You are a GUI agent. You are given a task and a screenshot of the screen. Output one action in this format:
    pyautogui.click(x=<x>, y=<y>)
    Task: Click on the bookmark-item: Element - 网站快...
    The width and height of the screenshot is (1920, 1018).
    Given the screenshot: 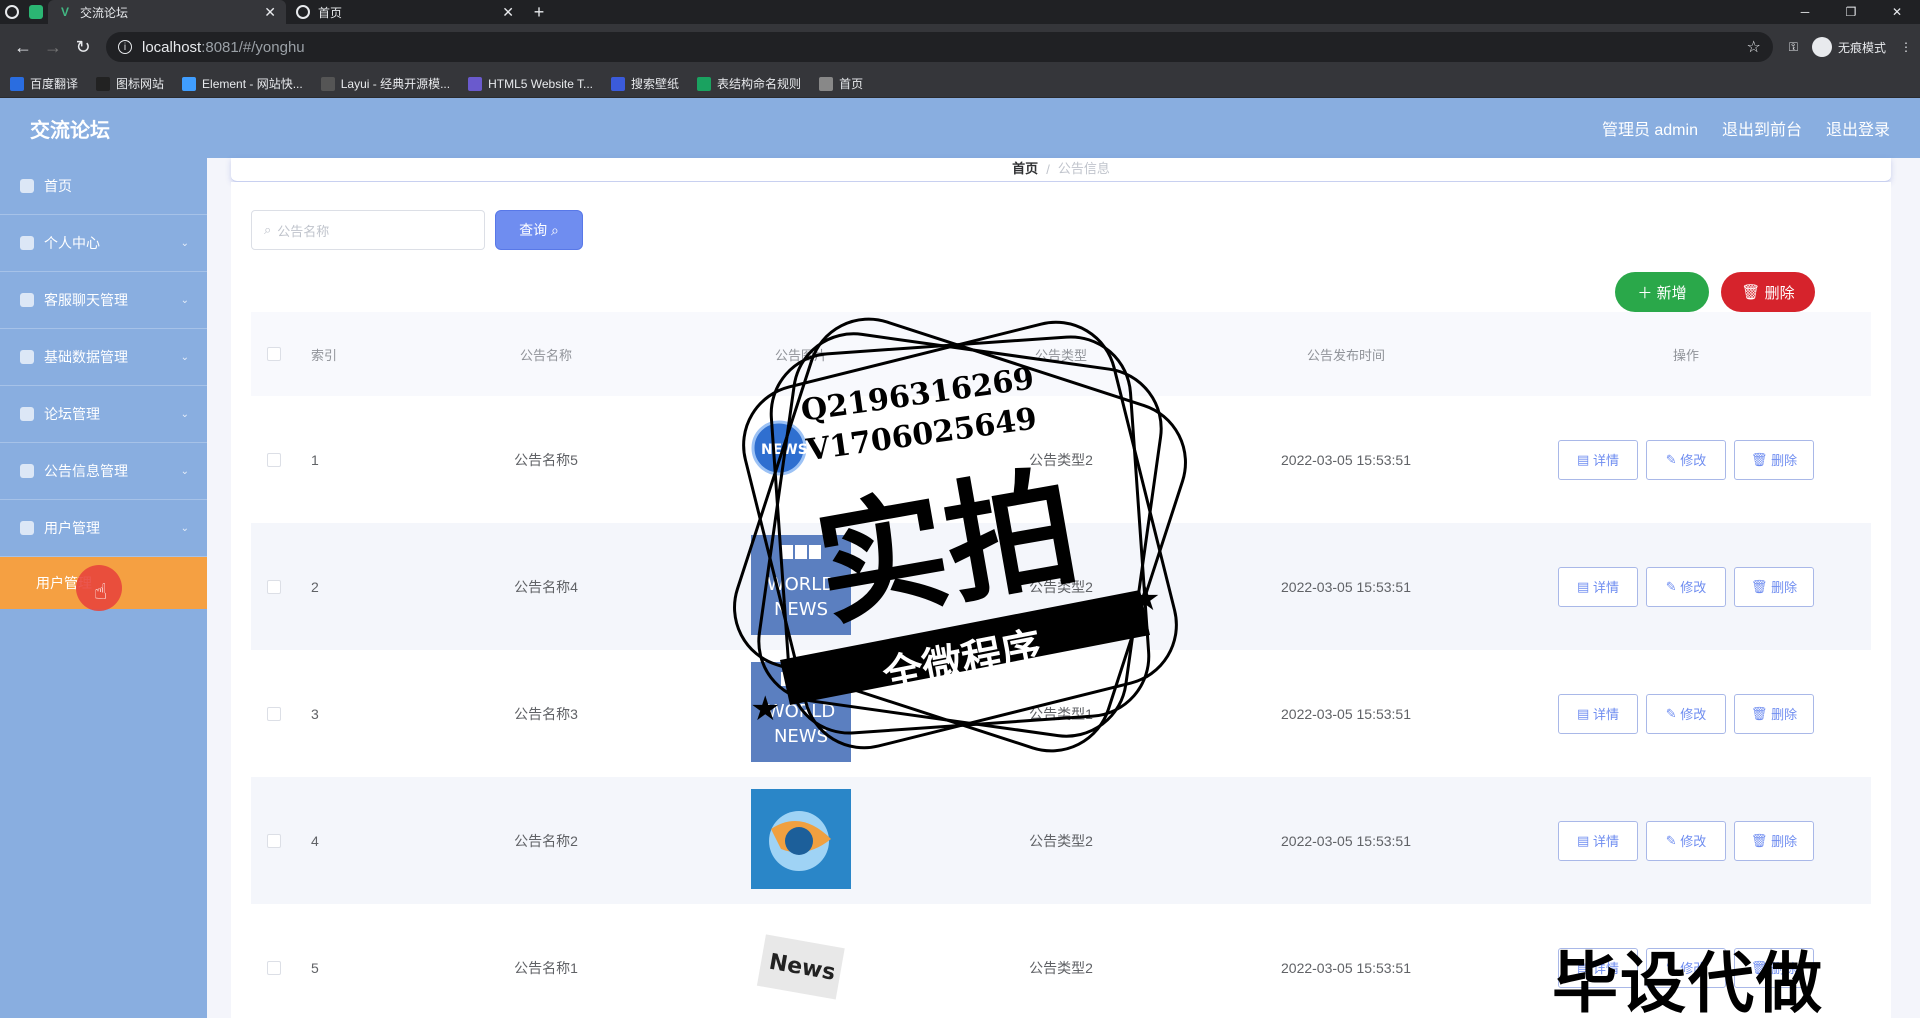 What is the action you would take?
    pyautogui.click(x=242, y=83)
    